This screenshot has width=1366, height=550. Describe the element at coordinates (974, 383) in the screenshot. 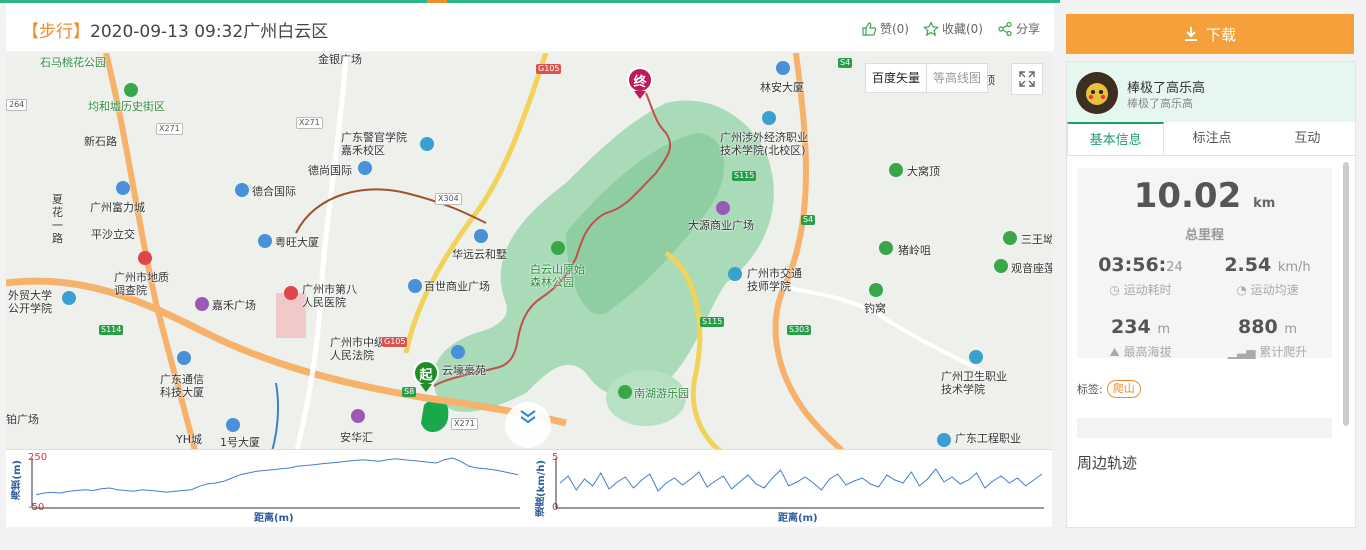

I see `map-label: 广州卫生职业 技术学院` at that location.